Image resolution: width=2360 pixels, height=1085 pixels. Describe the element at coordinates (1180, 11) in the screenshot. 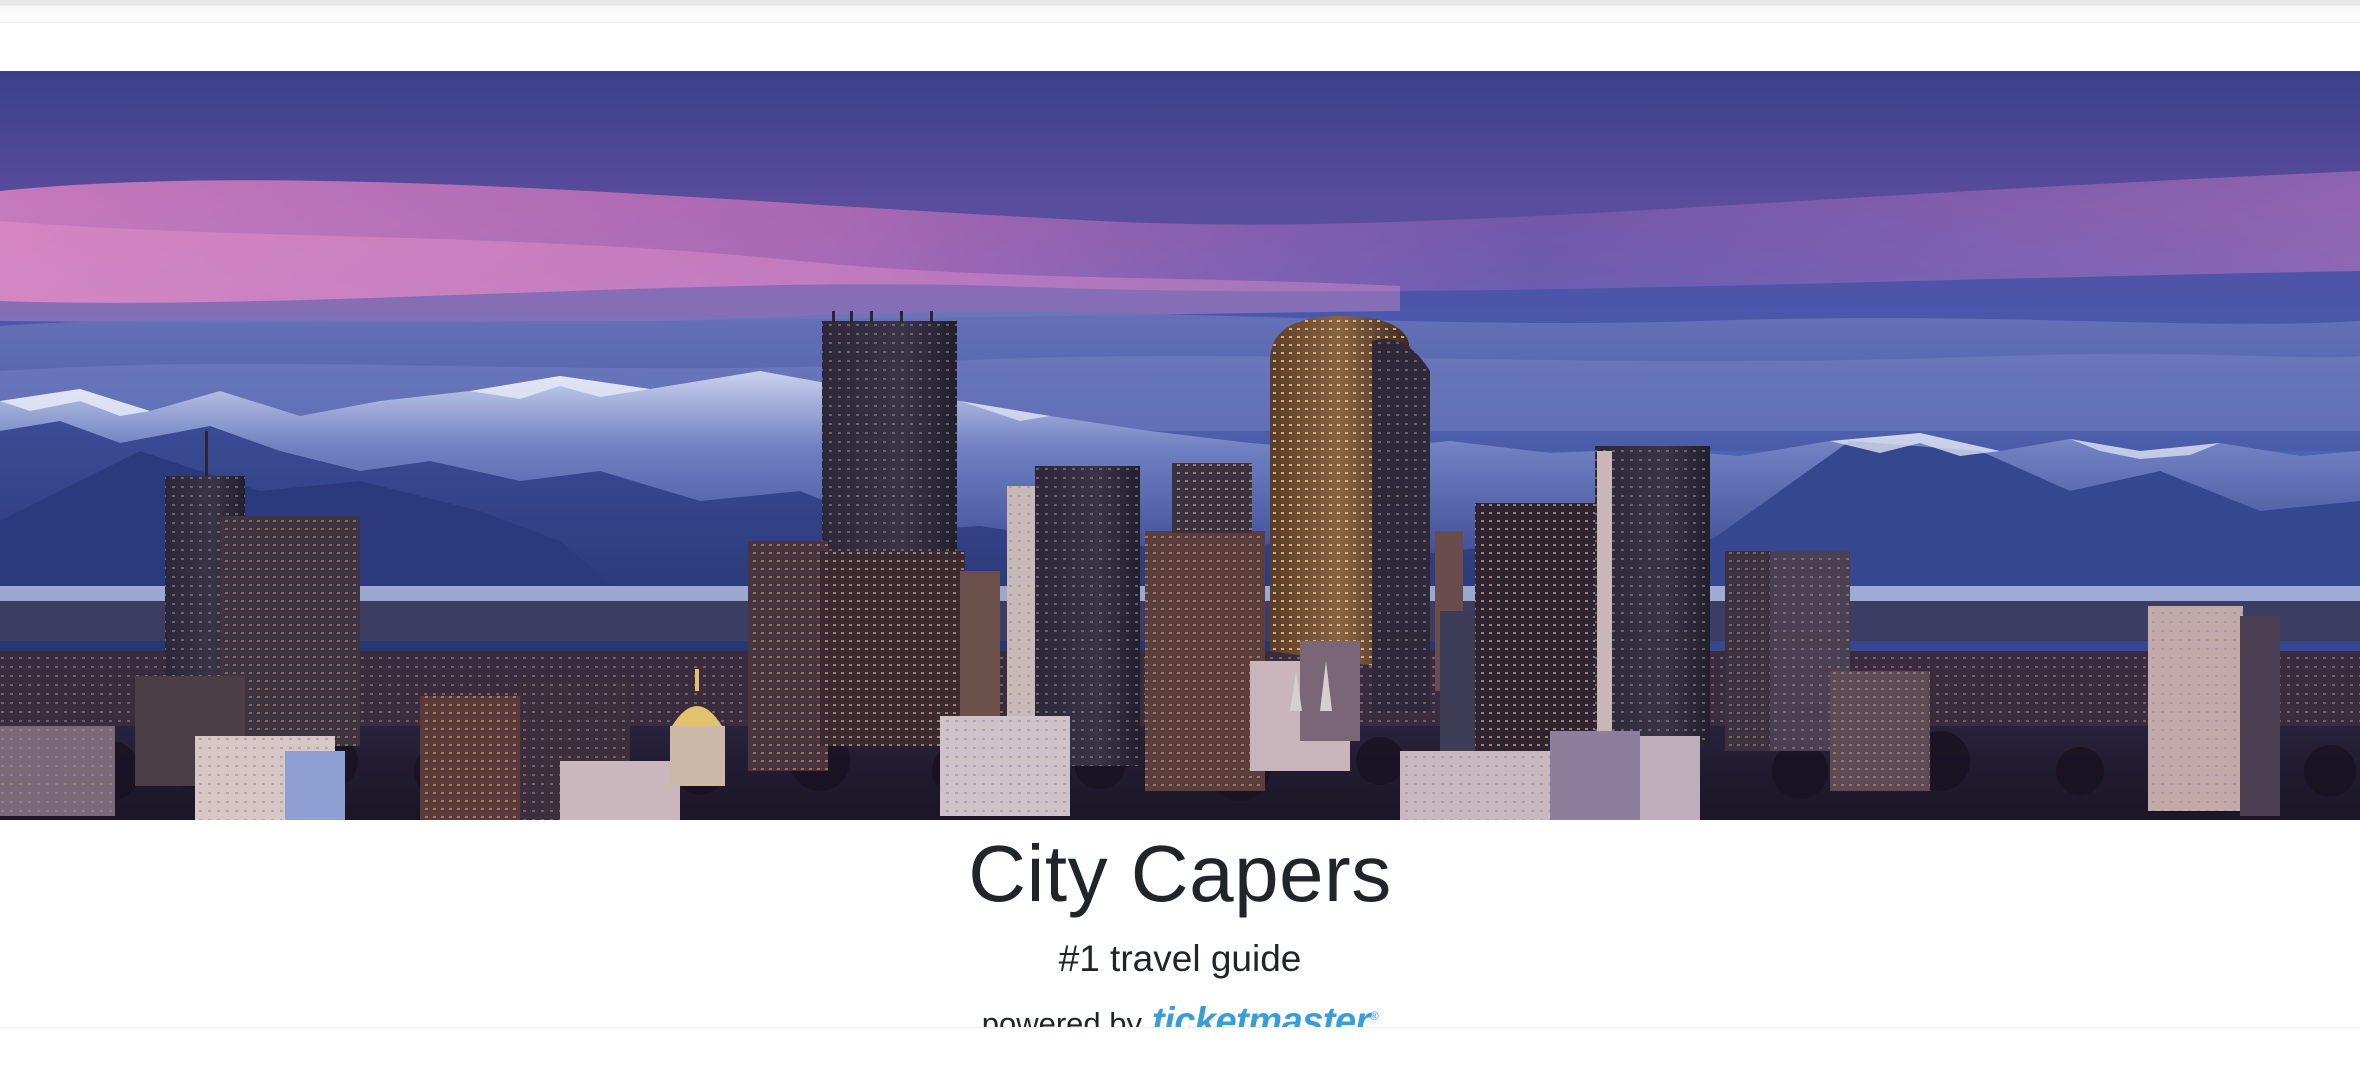

I see `browser-chrome-strip` at that location.